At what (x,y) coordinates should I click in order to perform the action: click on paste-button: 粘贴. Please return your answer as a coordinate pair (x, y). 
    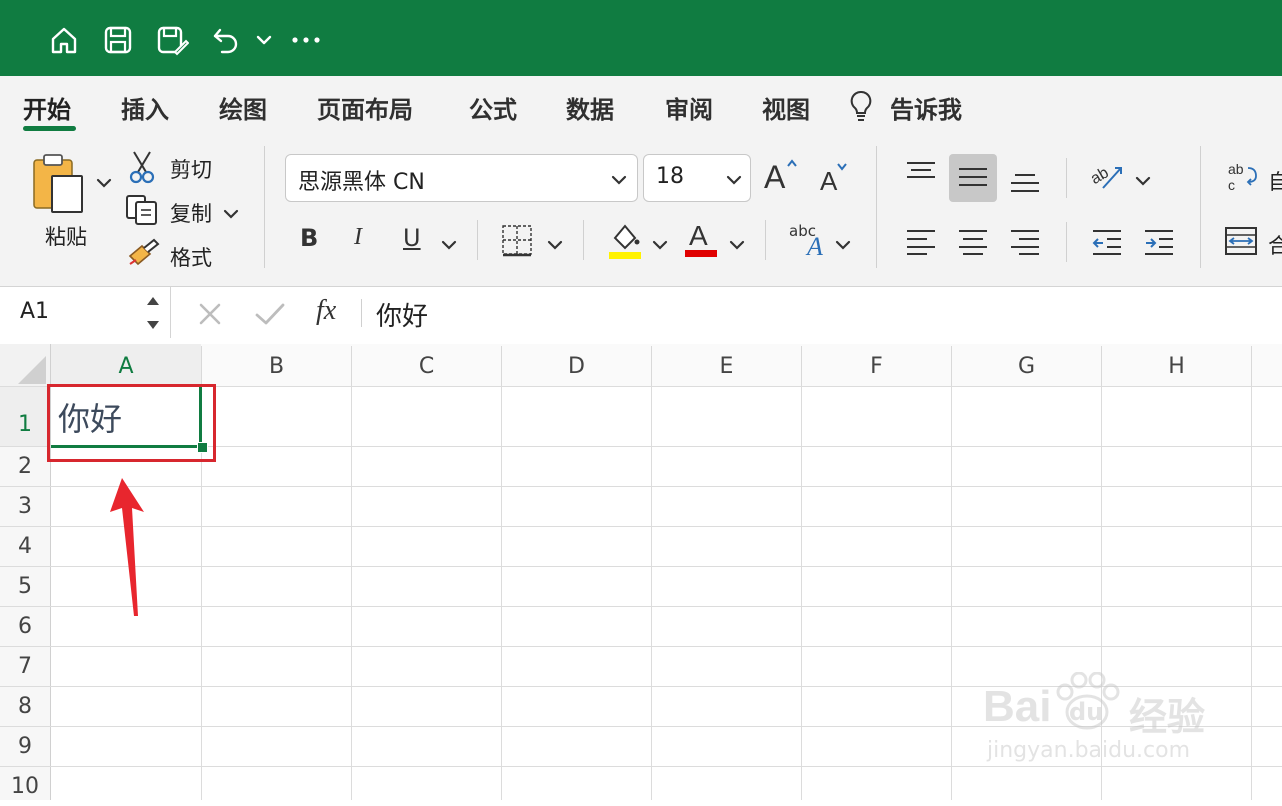
    Looking at the image, I should click on (66, 236).